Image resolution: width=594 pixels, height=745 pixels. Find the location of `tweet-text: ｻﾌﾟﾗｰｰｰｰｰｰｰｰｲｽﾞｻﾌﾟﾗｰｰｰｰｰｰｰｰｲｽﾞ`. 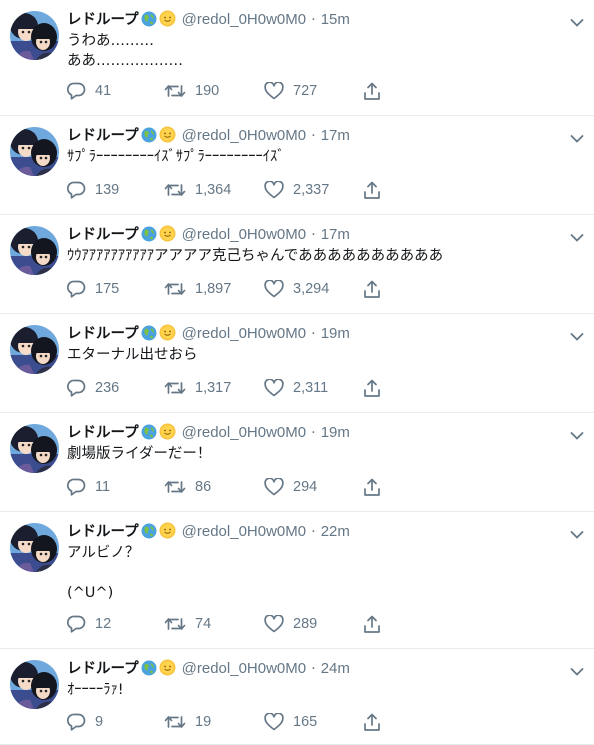

tweet-text: ｻﾌﾟﾗｰｰｰｰｰｰｰｰｲｽﾞｻﾌﾟﾗｰｰｰｰｰｰｰｰｲｽﾞ is located at coordinates (176, 157).